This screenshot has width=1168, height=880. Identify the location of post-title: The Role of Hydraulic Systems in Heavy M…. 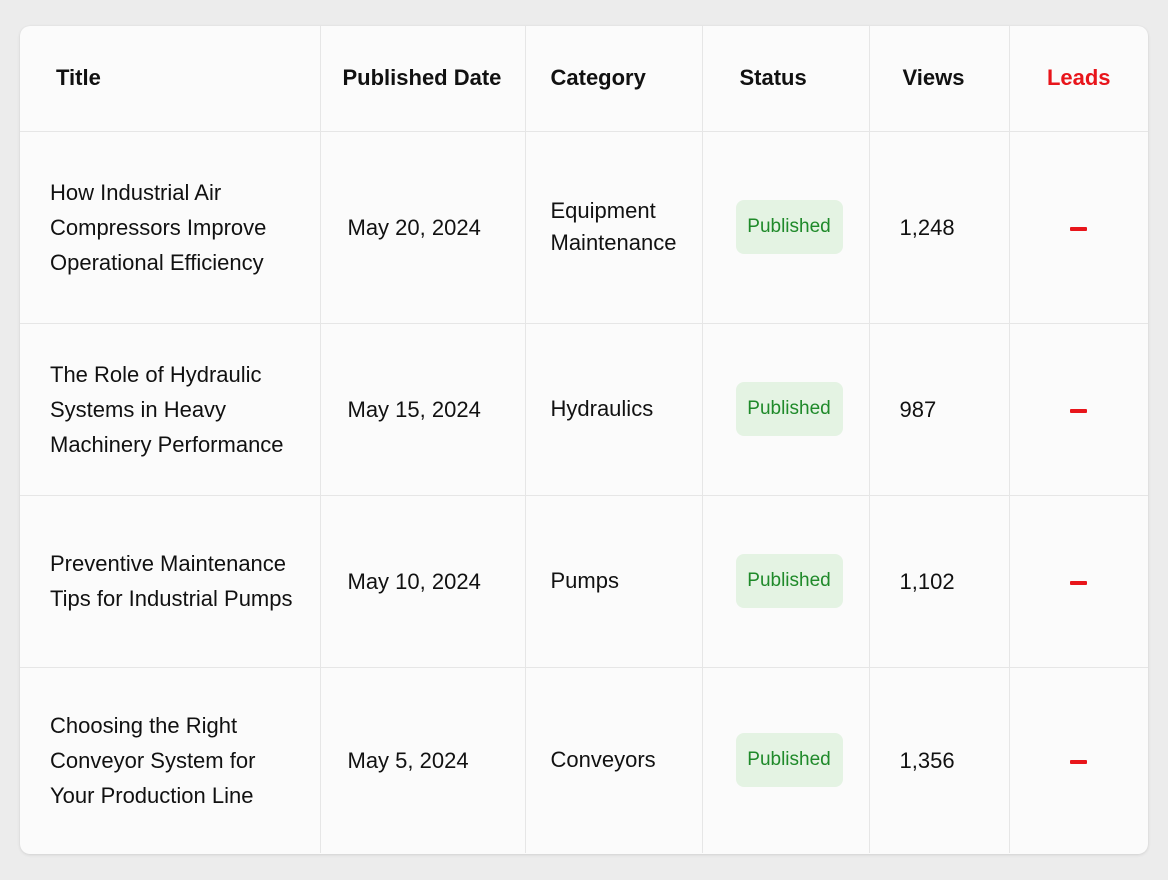
(170, 409).